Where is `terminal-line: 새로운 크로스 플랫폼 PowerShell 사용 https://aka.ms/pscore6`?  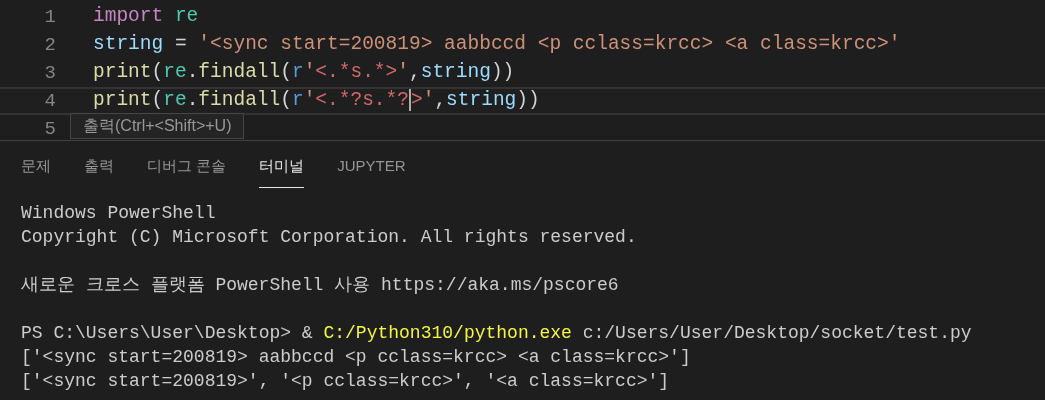
terminal-line: 새로운 크로스 플랫폼 PowerShell 사용 https://aka.ms/pscore6 is located at coordinates (320, 285).